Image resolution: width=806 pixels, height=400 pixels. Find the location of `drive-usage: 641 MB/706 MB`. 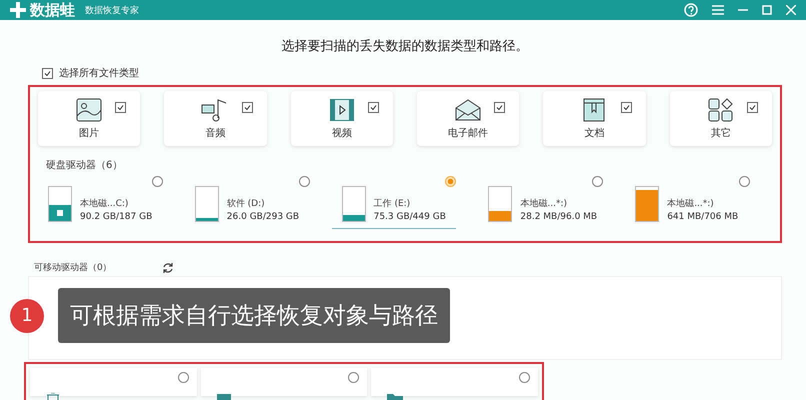

drive-usage: 641 MB/706 MB is located at coordinates (702, 217).